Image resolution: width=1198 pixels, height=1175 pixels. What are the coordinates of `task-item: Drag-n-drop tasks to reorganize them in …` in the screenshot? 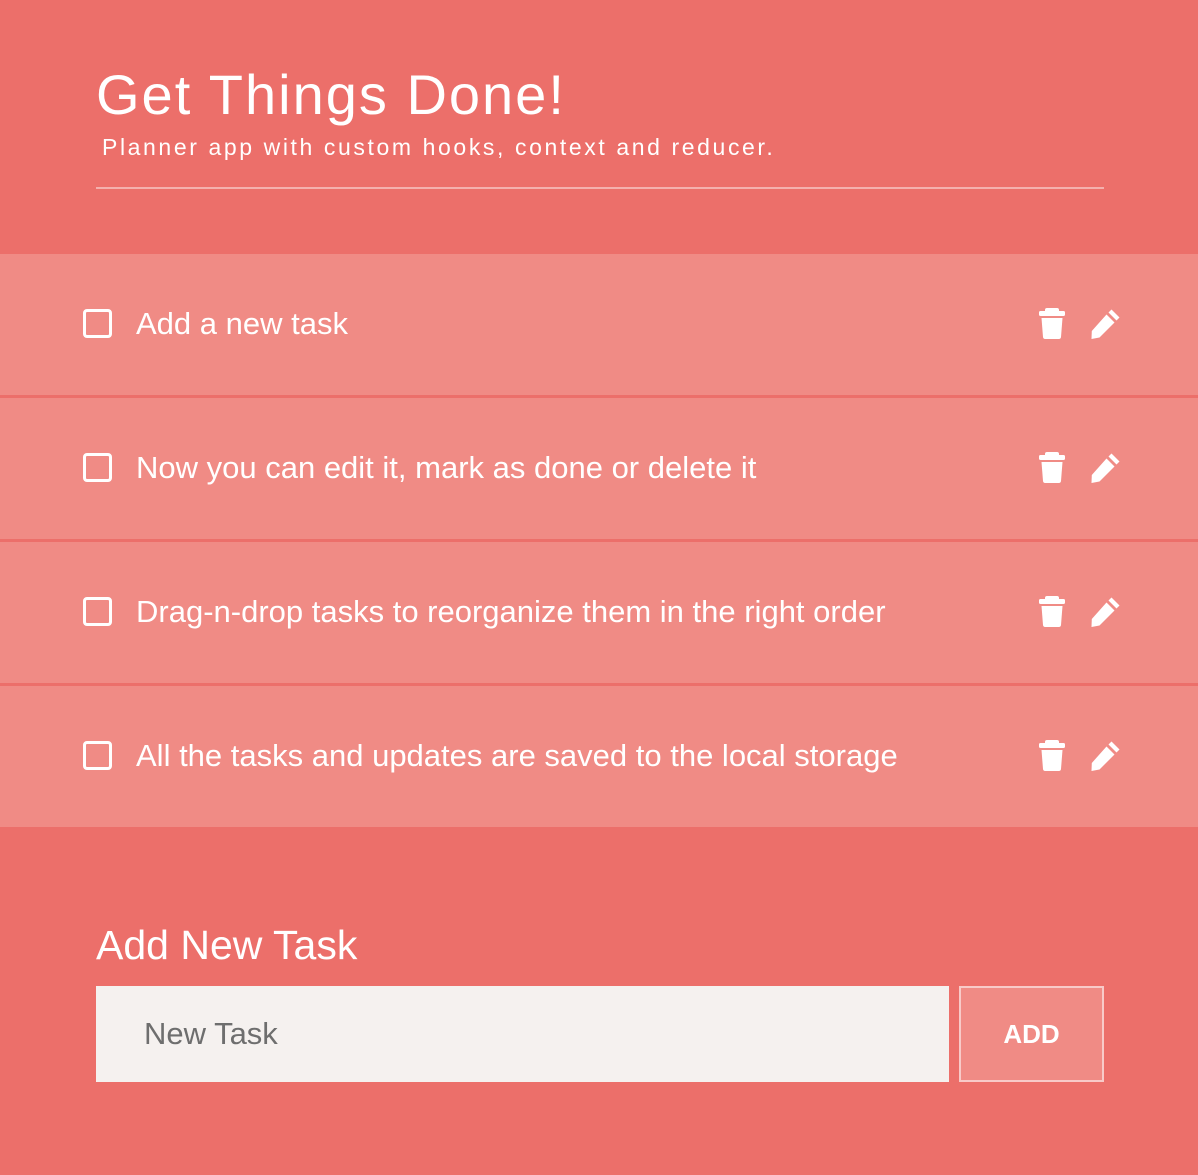 It's located at (599, 612).